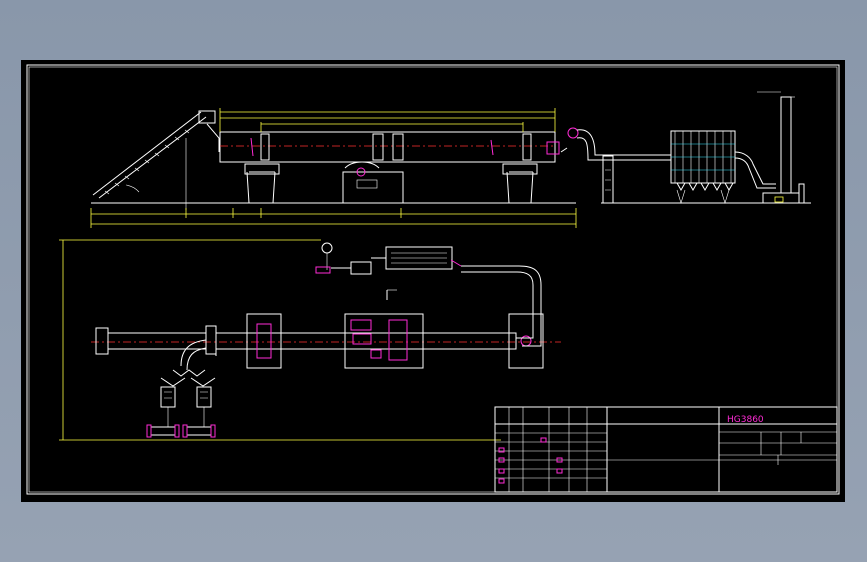 This screenshot has width=867, height=562. Describe the element at coordinates (391, 182) in the screenshot. I see `drum-supports` at that location.